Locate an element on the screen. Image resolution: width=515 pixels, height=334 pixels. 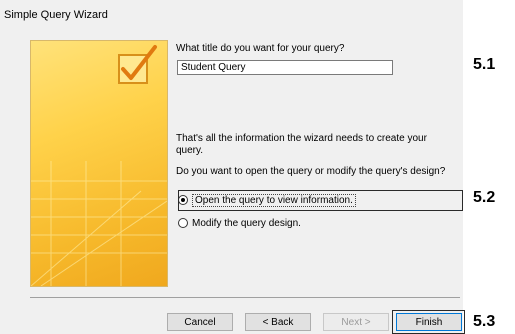
modify-design-label: Modify the query design. is located at coordinates (246, 223).